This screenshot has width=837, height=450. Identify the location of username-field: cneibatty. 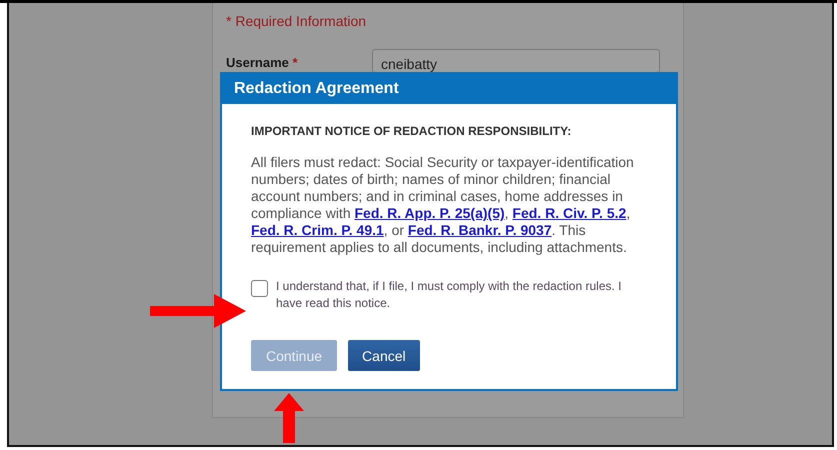
(516, 61).